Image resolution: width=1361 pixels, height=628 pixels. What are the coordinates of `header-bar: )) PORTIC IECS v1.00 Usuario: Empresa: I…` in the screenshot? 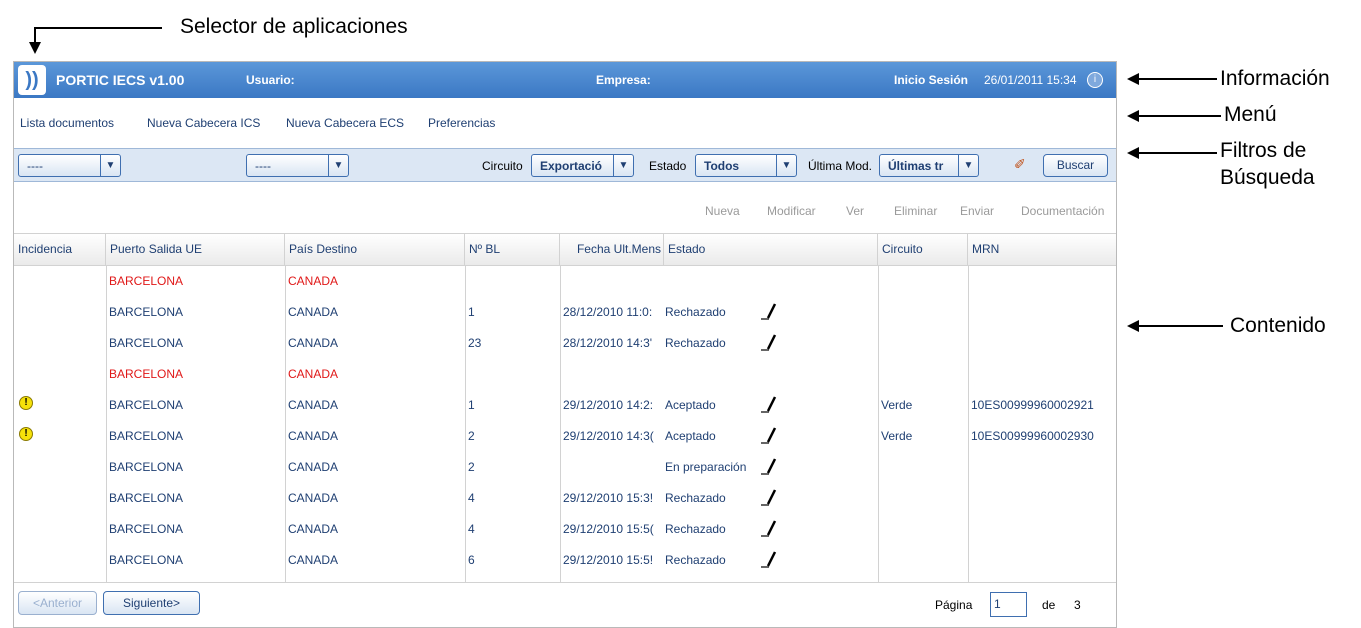 It's located at (565, 80).